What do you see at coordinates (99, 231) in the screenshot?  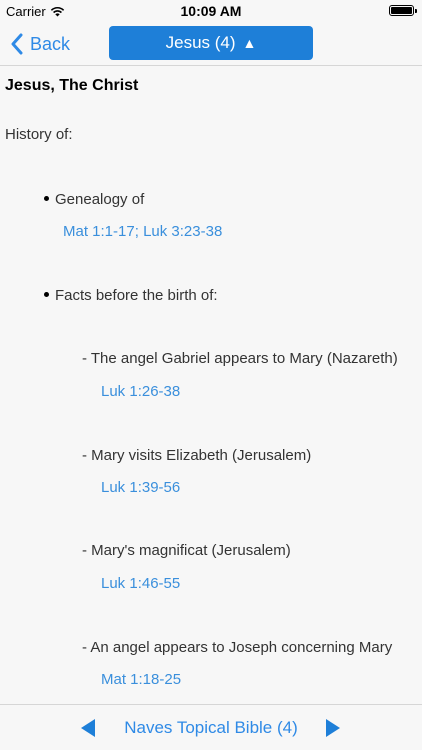 I see `reference-link: Mat 1:1-17` at bounding box center [99, 231].